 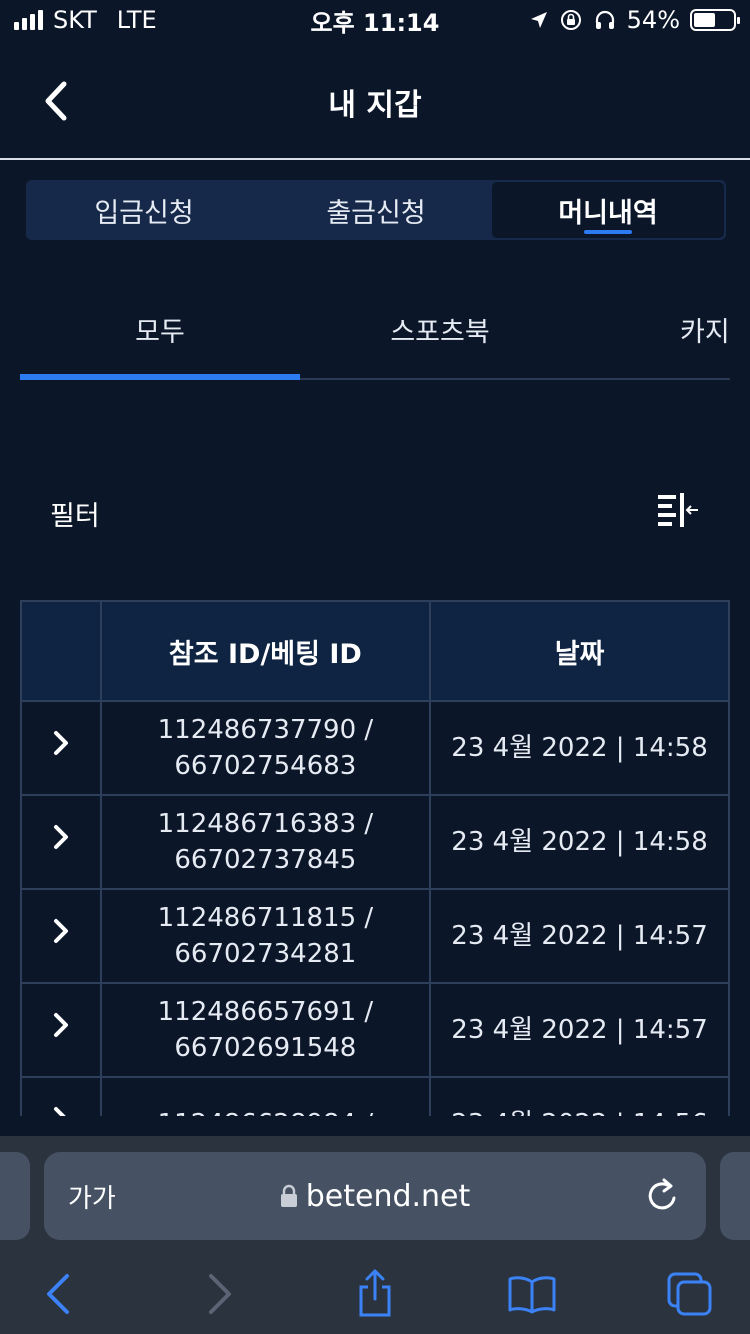 What do you see at coordinates (538, 20) in the screenshot?
I see `location-icon` at bounding box center [538, 20].